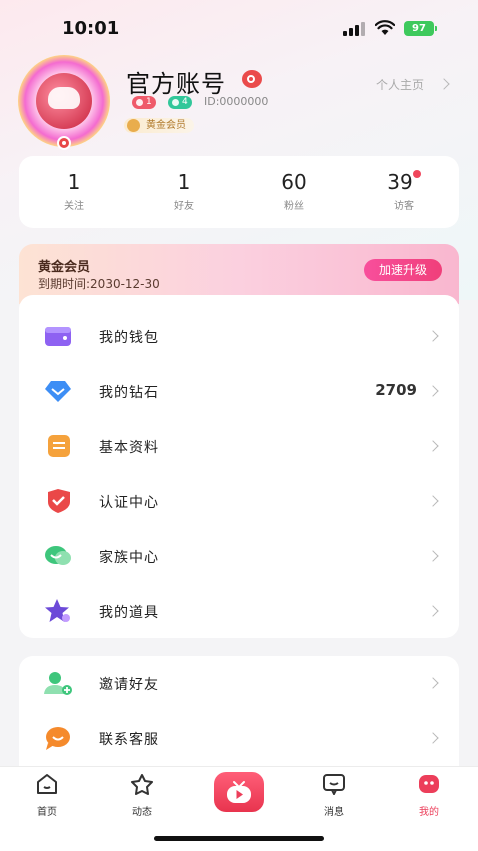 The image size is (478, 851). Describe the element at coordinates (58, 555) in the screenshot. I see `family-icon` at that location.